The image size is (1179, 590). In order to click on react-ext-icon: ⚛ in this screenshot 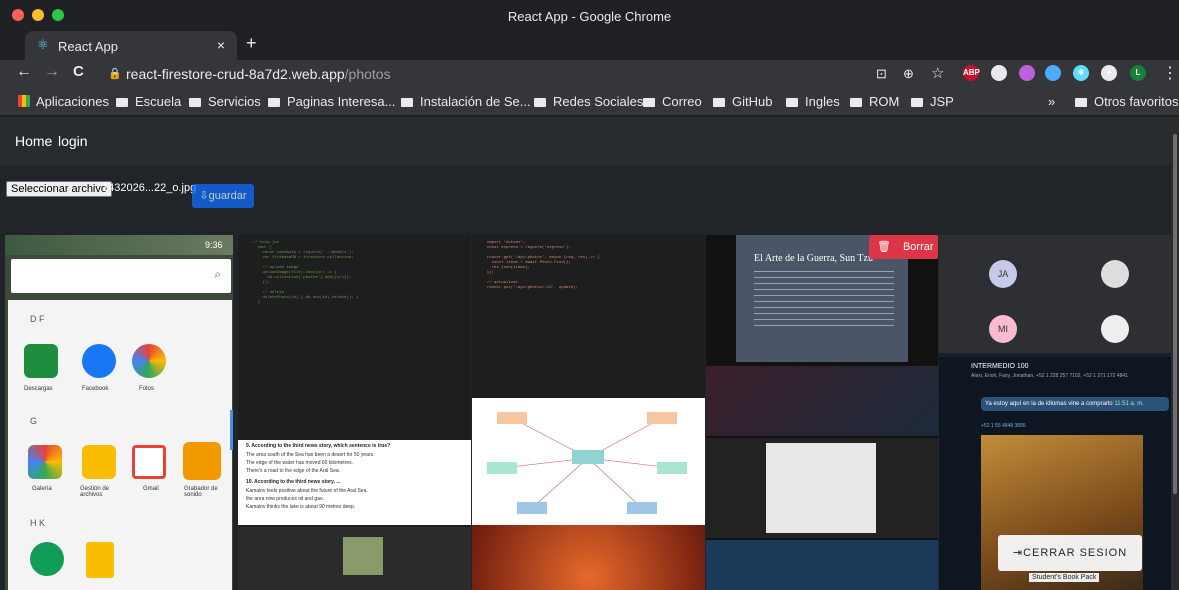, I will do `click(1081, 73)`.